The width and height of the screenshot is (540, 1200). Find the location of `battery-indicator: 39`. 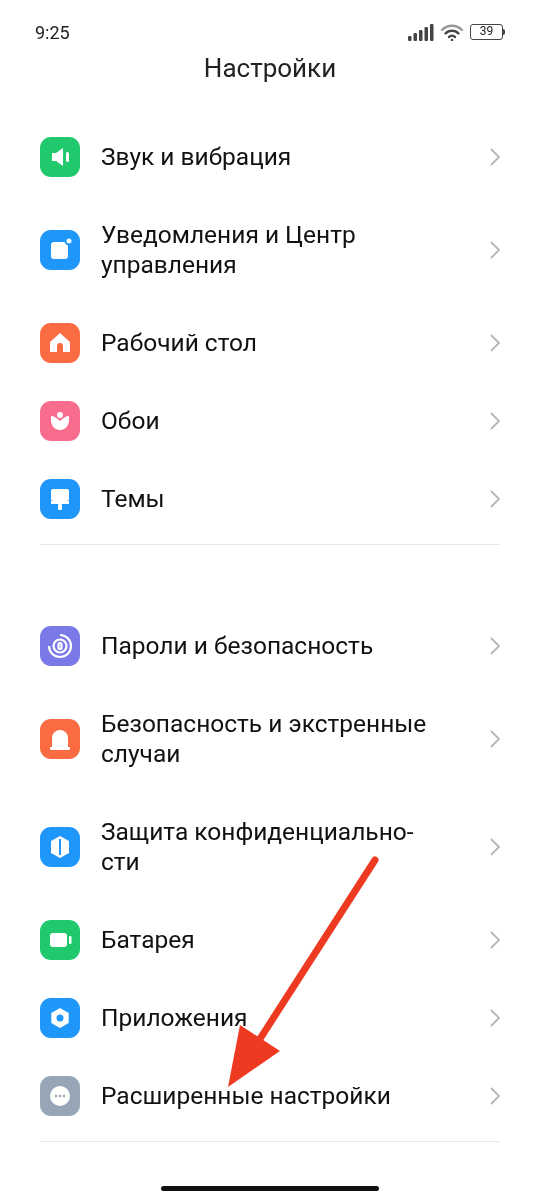

battery-indicator: 39 is located at coordinates (487, 32).